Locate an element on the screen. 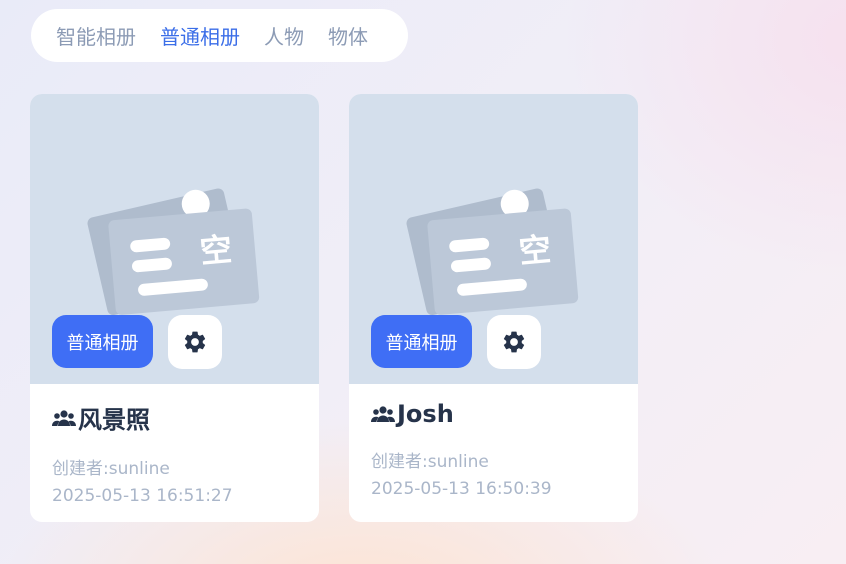 Image resolution: width=846 pixels, height=564 pixels. tab-objects: 物体 is located at coordinates (348, 35).